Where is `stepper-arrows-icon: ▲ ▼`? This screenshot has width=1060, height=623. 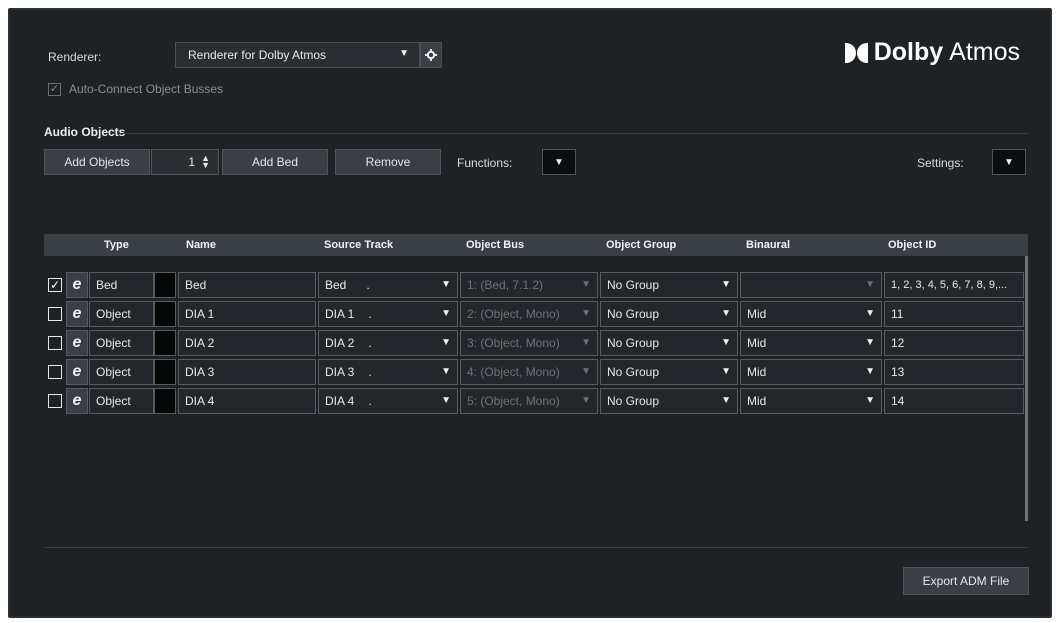 stepper-arrows-icon: ▲ ▼ is located at coordinates (205, 162).